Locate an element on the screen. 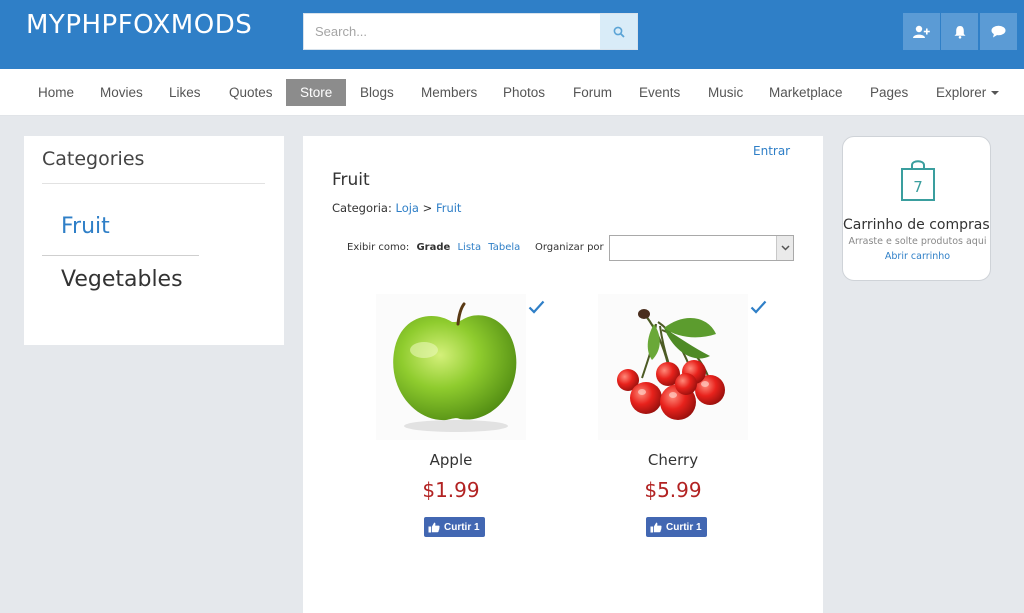 This screenshot has height=613, width=1024. product-price: $5.99 is located at coordinates (673, 490).